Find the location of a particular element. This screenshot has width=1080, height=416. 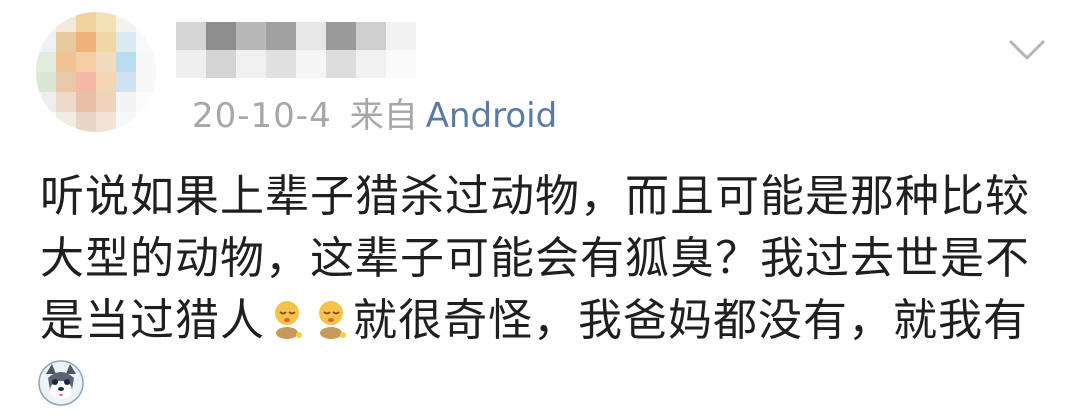

post-date: 20-10-4 is located at coordinates (262, 116).